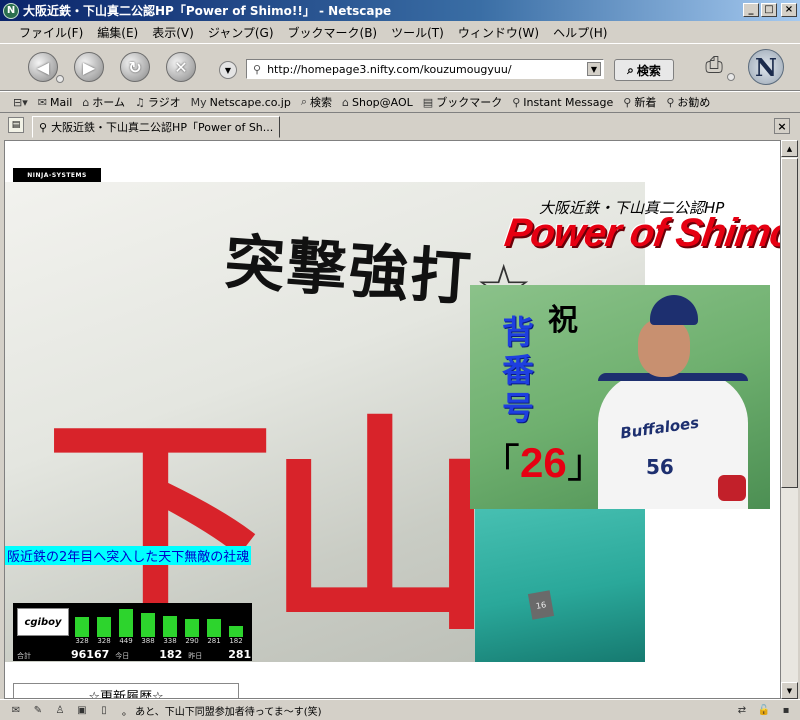 Image resolution: width=800 pixels, height=720 pixels. Describe the element at coordinates (766, 67) in the screenshot. I see `netscape-logo-icon: N` at that location.